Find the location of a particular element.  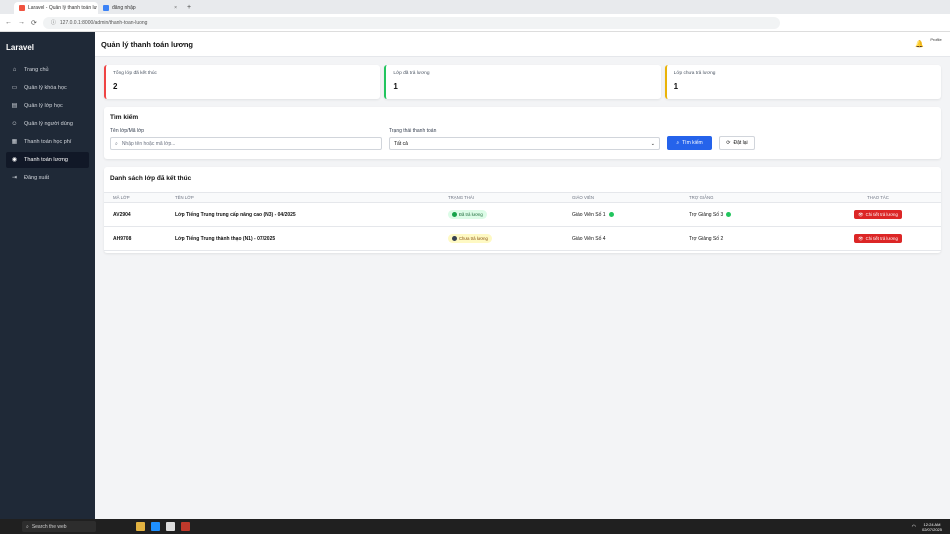

sidebar-item-tuition: ▦ Thanh toán học phí is located at coordinates (47, 142).